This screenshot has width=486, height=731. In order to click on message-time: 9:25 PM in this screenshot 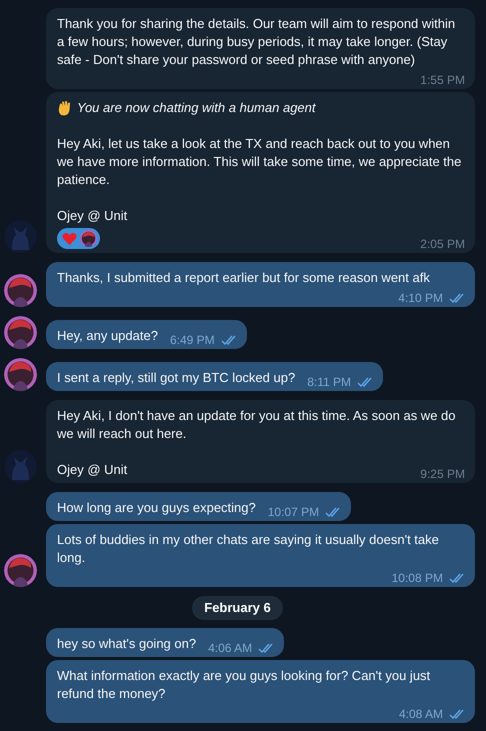, I will do `click(442, 474)`.